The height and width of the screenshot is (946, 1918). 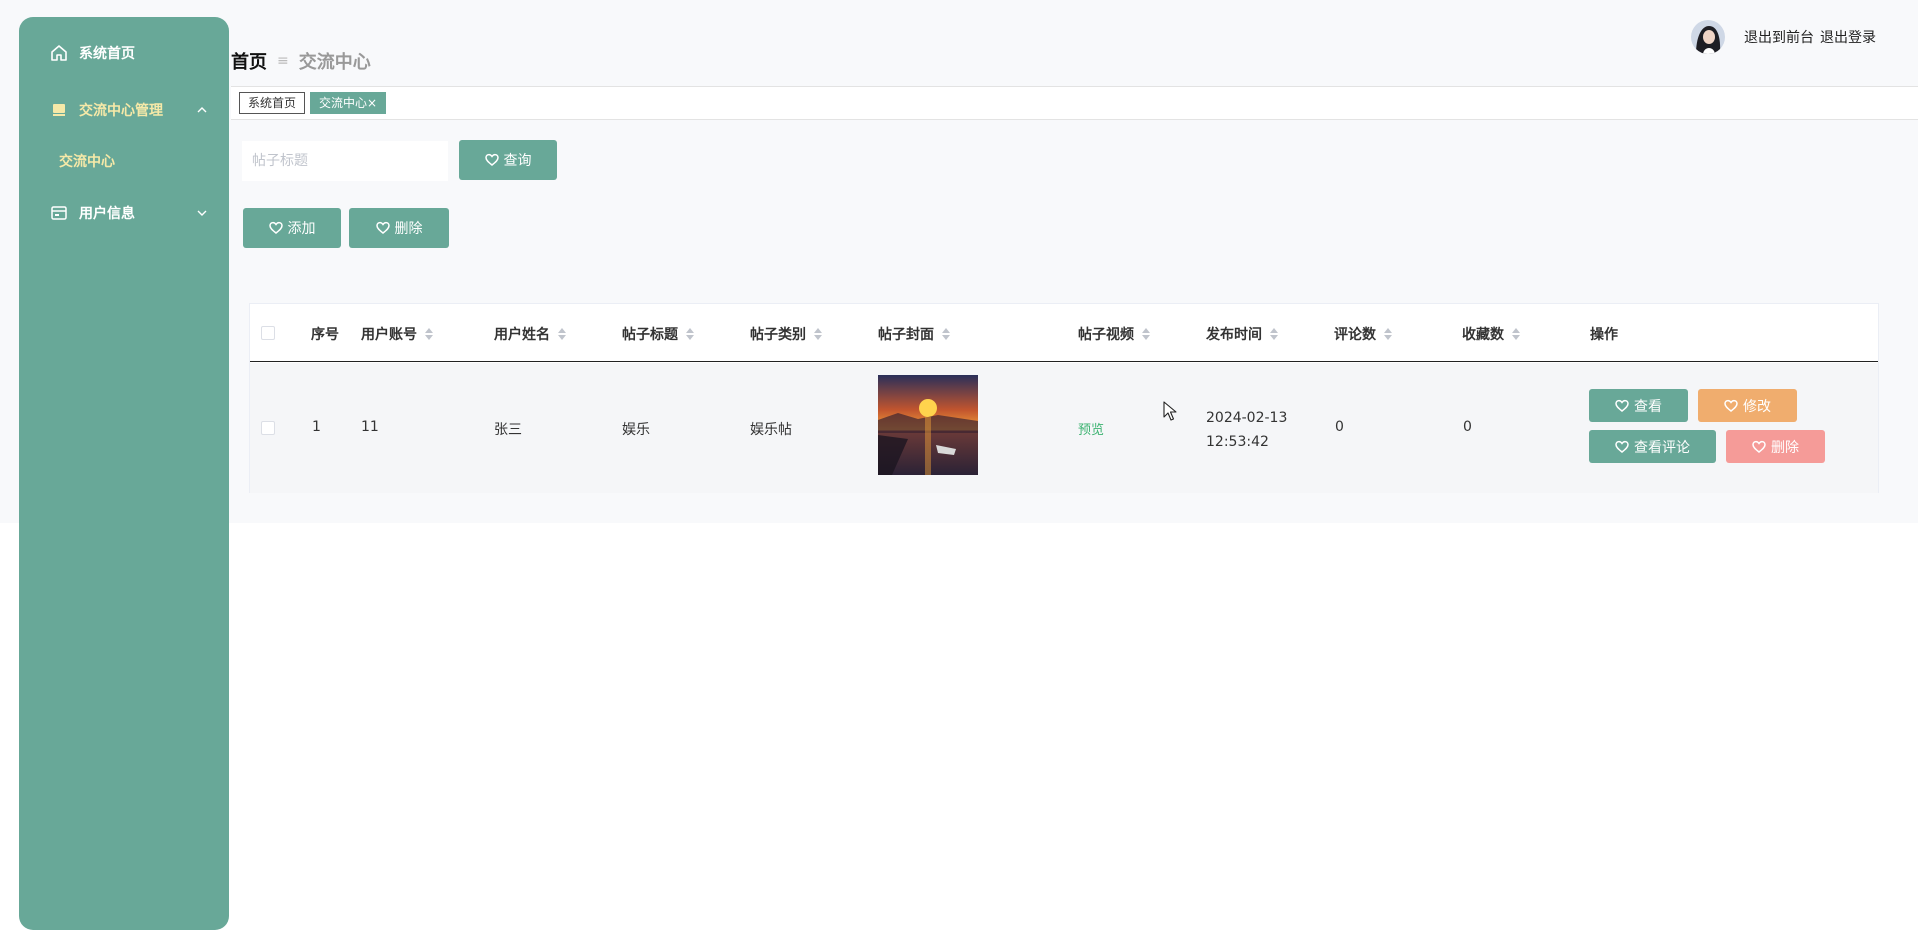 I want to click on col-name: 用户姓名, so click(x=530, y=334).